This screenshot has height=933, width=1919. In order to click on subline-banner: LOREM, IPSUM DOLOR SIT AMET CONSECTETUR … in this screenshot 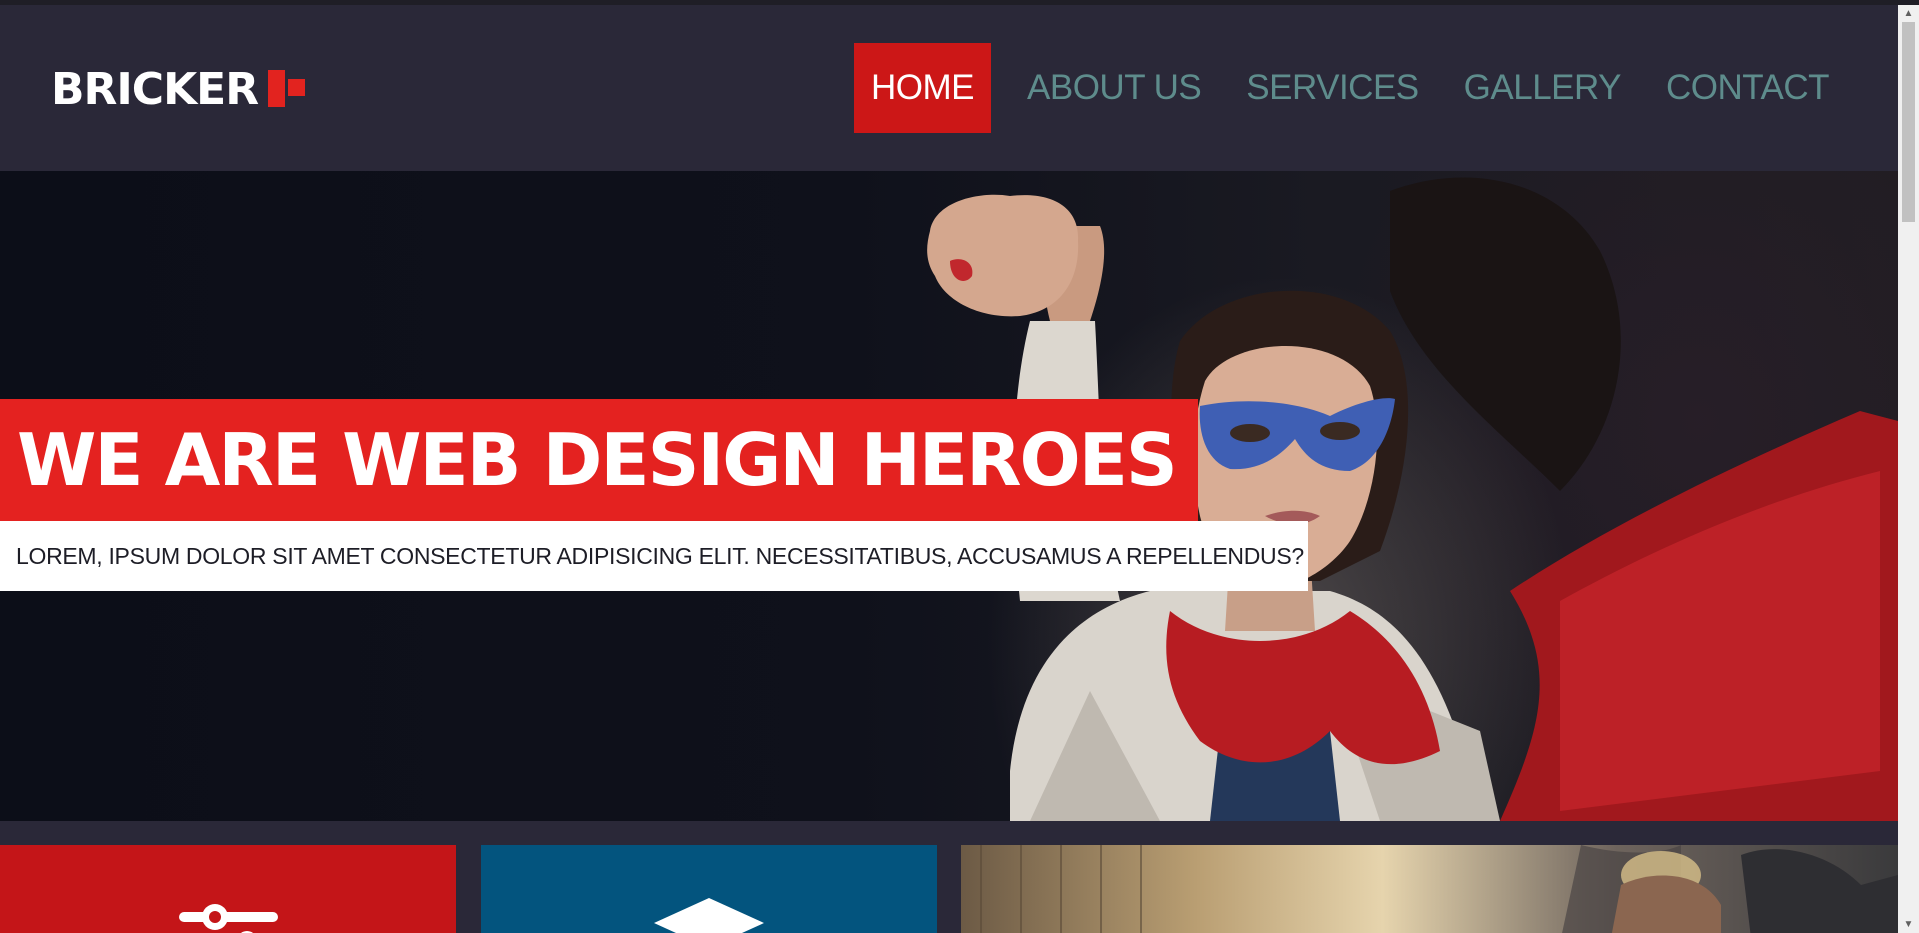, I will do `click(654, 556)`.